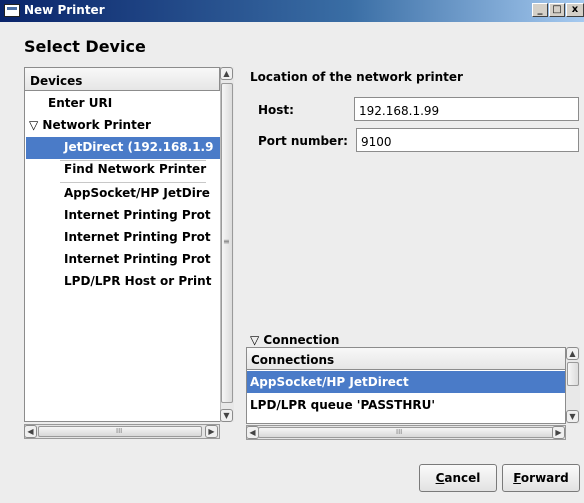  Describe the element at coordinates (122, 79) in the screenshot. I see `devices-column-header: Devices` at that location.